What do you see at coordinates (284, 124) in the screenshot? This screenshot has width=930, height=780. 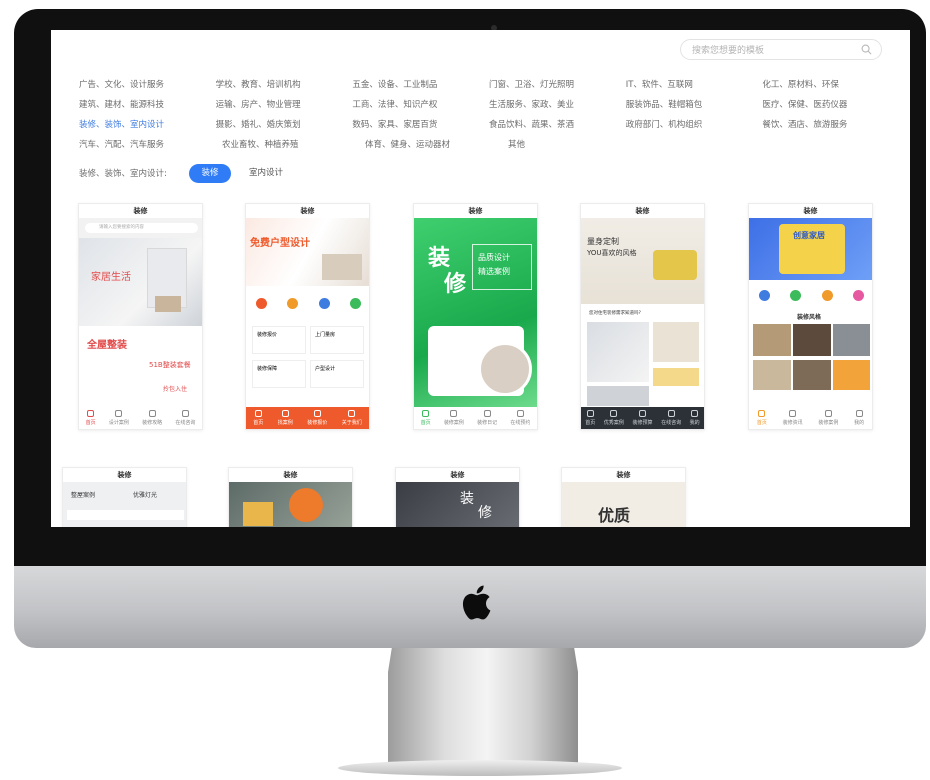 I see `category-link: 摄影、婚礼、婚庆策划` at bounding box center [284, 124].